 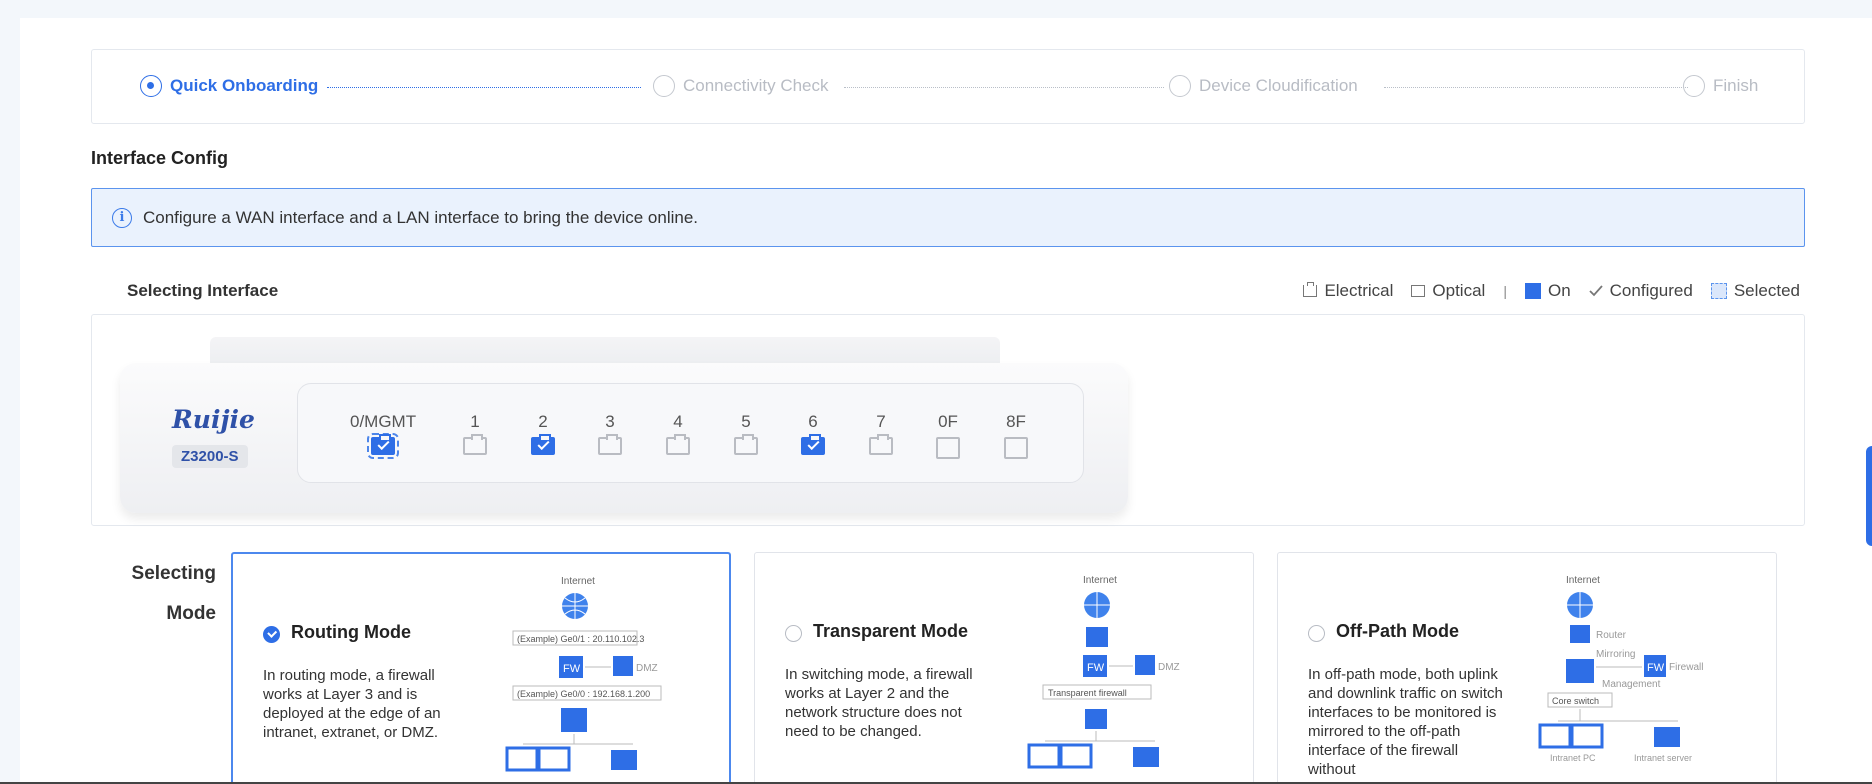 I want to click on section-title: Interface Config, so click(x=160, y=158).